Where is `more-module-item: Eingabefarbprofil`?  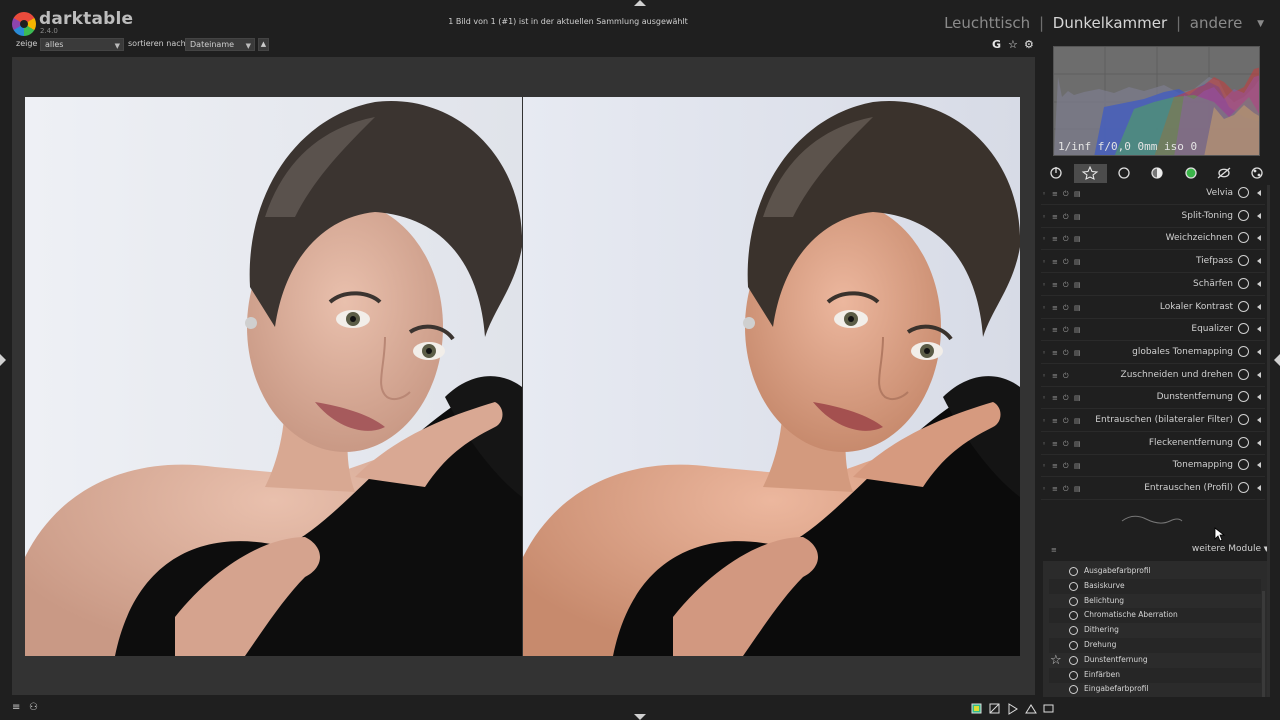 more-module-item: Eingabefarbprofil is located at coordinates (1155, 689).